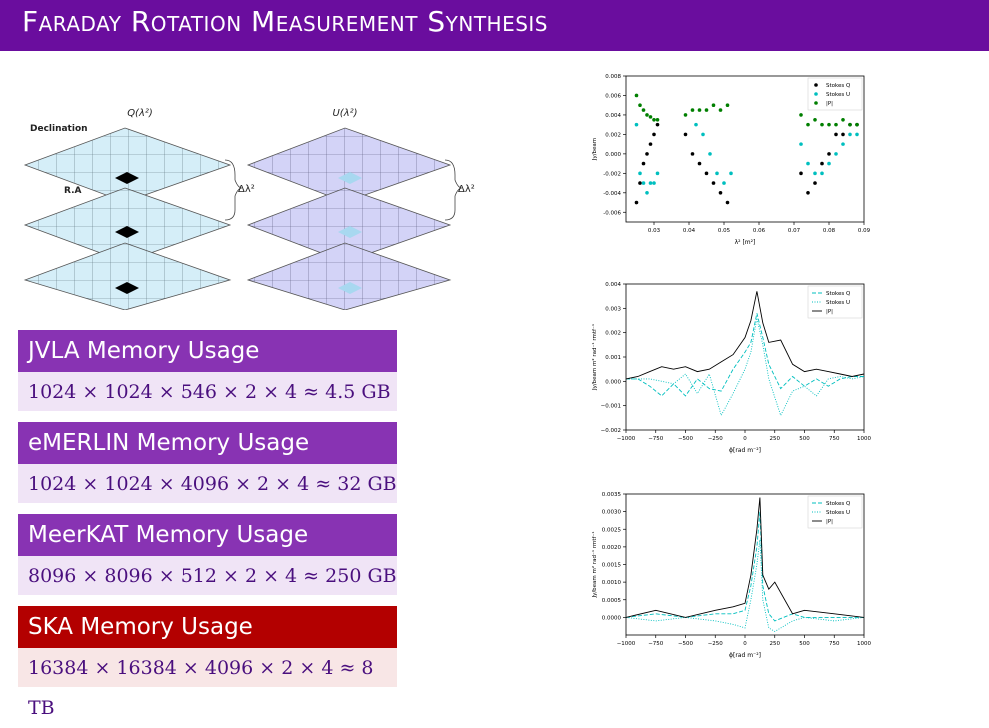  I want to click on legend-label: Stokes Q, so click(838, 86).